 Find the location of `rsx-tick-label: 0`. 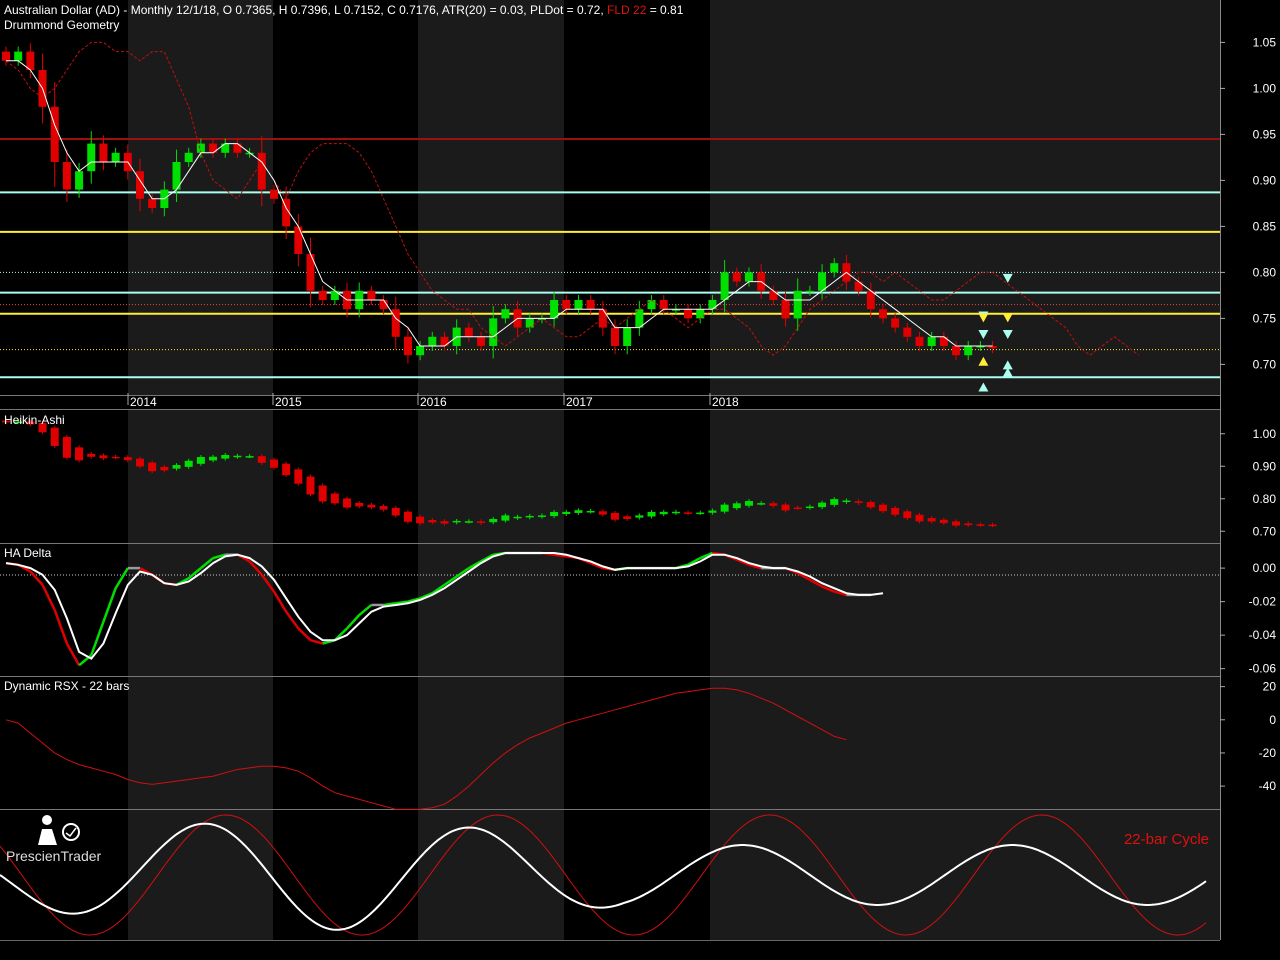

rsx-tick-label: 0 is located at coordinates (1272, 720).